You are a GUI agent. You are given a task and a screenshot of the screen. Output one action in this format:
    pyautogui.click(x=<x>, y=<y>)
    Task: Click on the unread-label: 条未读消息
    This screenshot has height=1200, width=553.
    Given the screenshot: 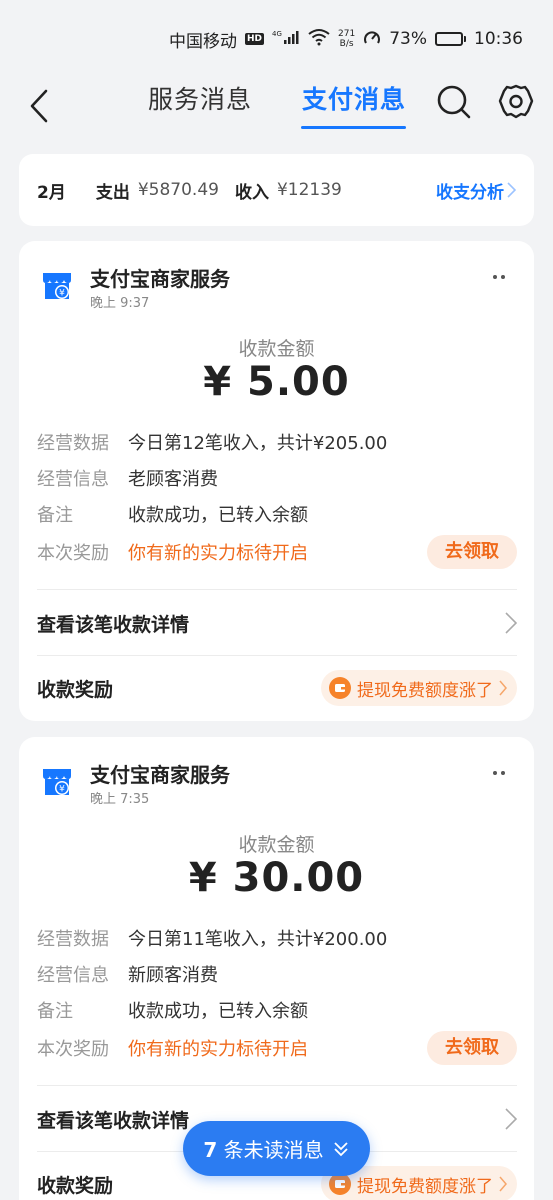 What is the action you would take?
    pyautogui.click(x=273, y=1150)
    